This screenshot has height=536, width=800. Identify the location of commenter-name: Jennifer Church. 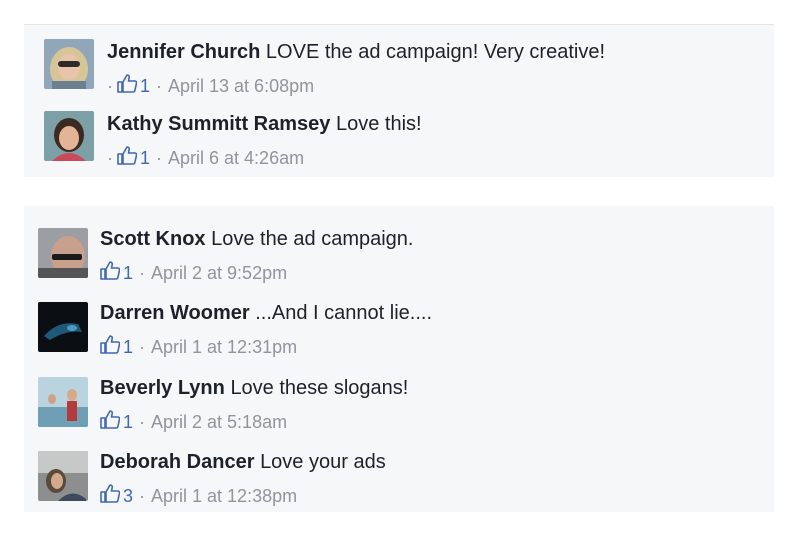
(183, 52).